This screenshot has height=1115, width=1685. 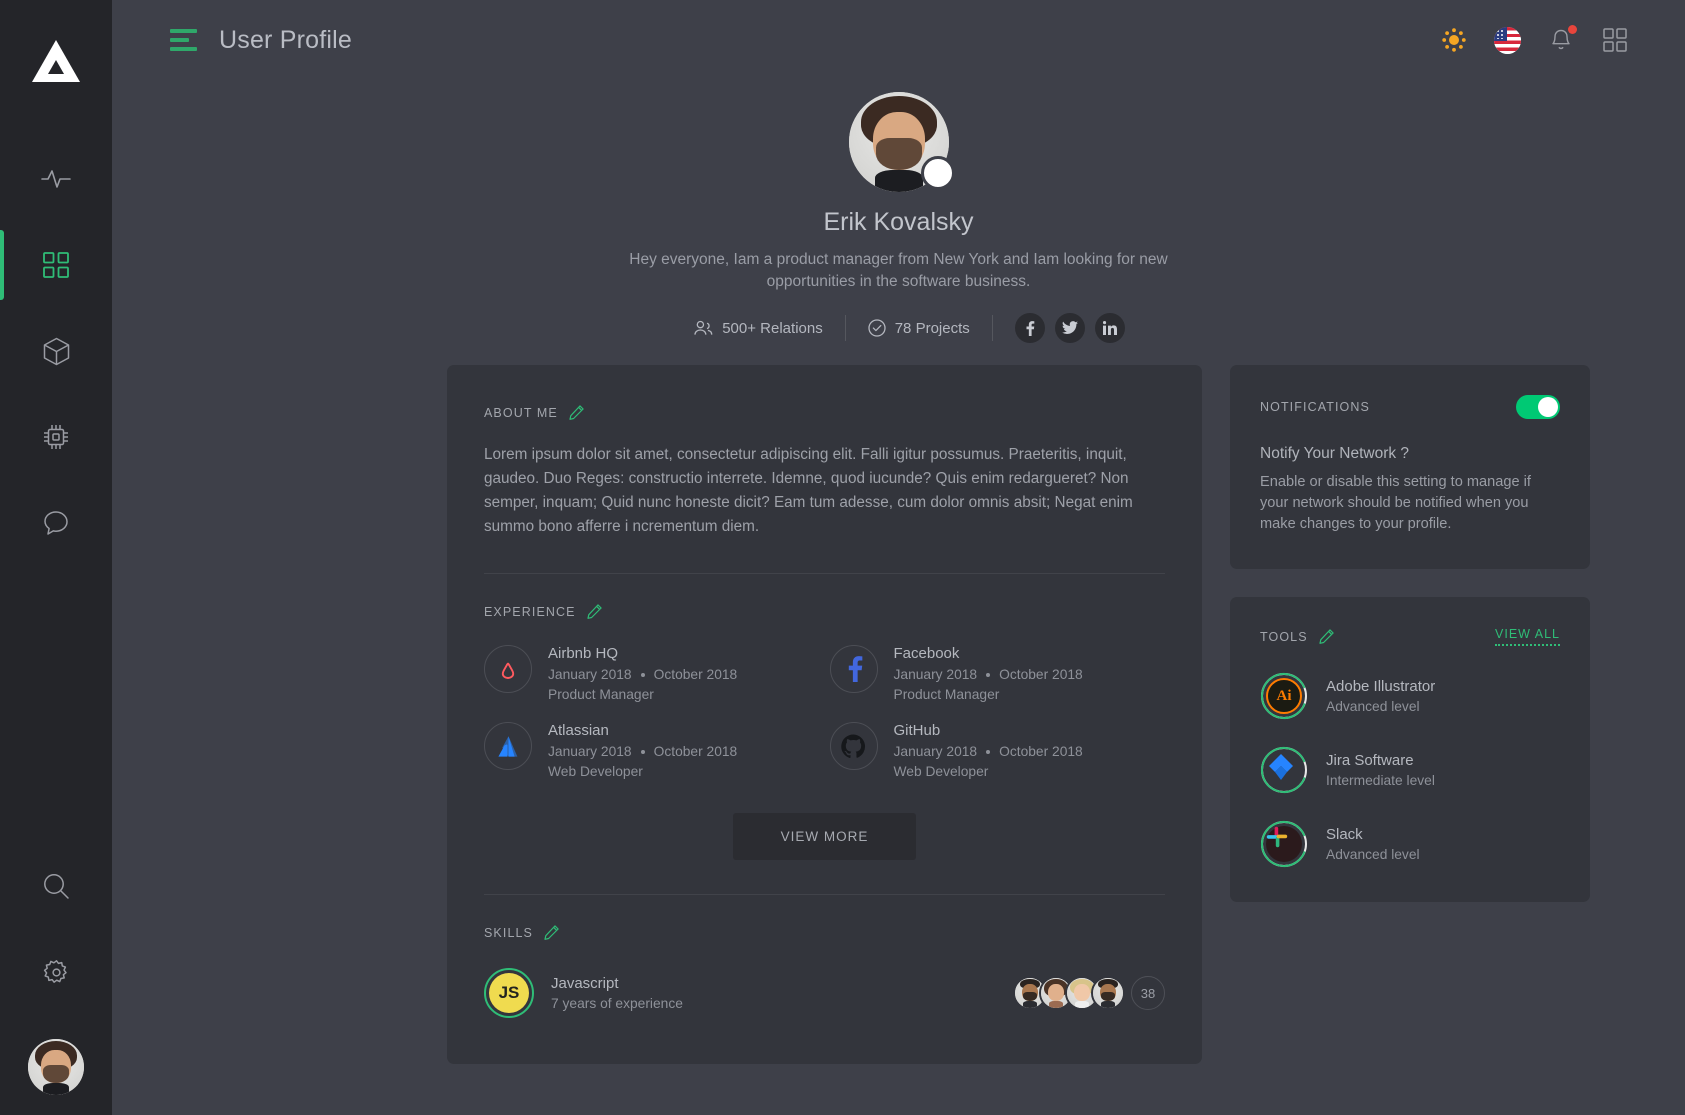 I want to click on tools-title-group: TOOLS, so click(x=1297, y=636).